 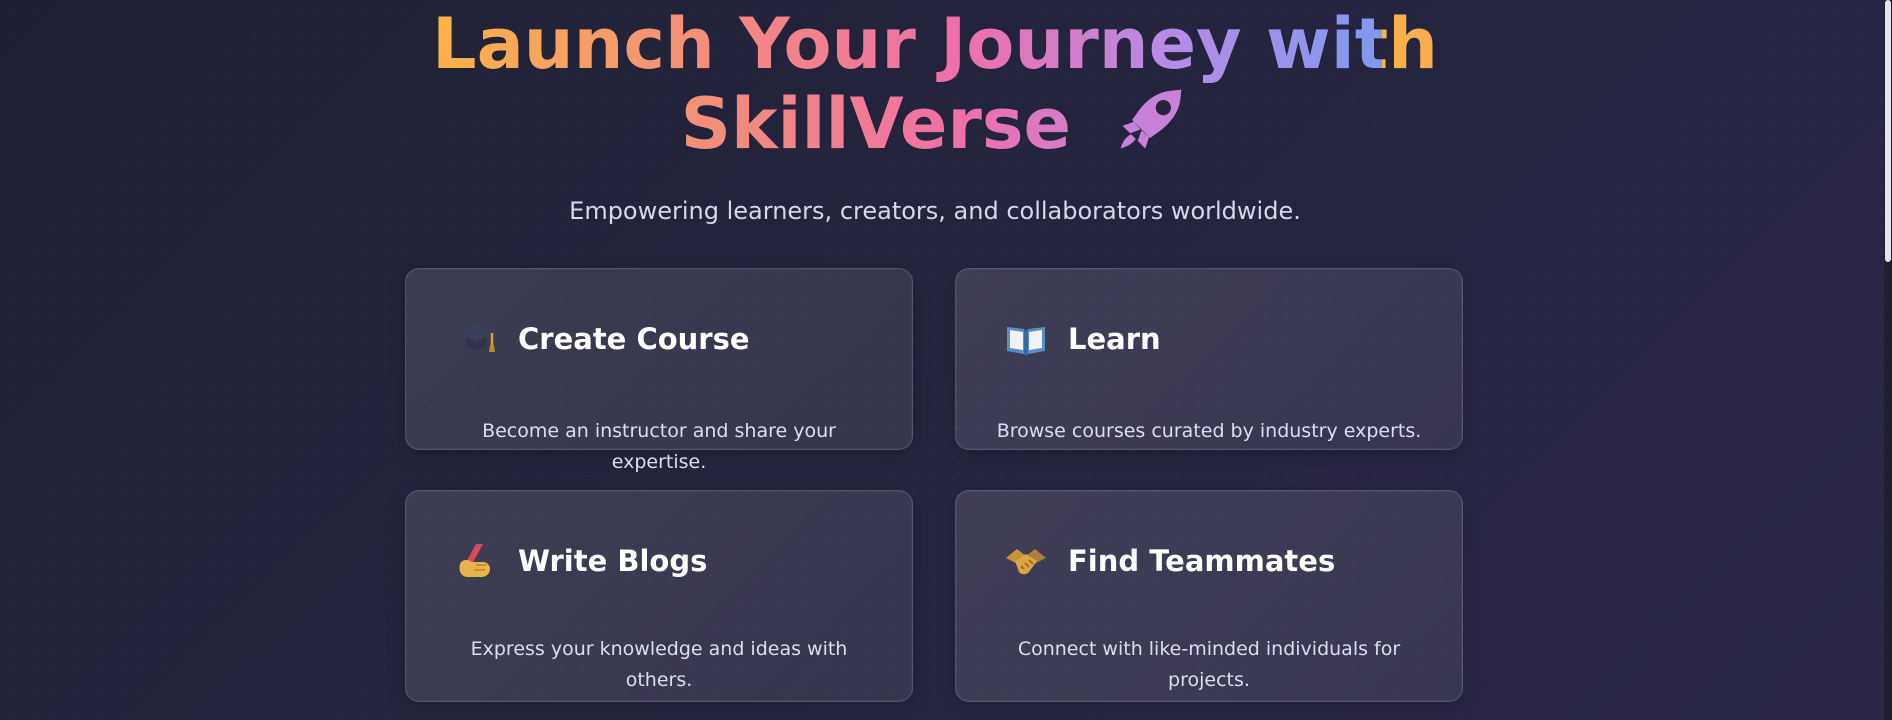 What do you see at coordinates (876, 124) in the screenshot?
I see `hero-title-text-line-2: SkillVerse` at bounding box center [876, 124].